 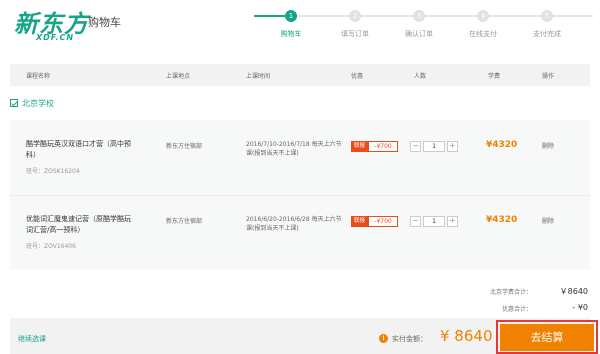 I want to click on pay-label: 实付金额：, so click(x=409, y=339).